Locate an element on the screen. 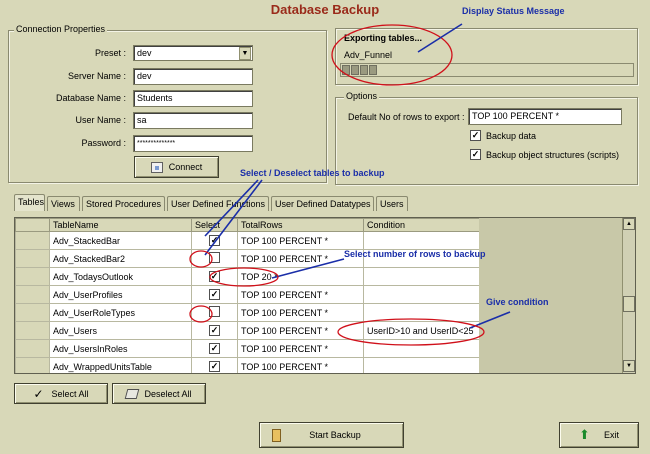 This screenshot has width=650, height=454. server-label: Server Name : is located at coordinates (96, 76).